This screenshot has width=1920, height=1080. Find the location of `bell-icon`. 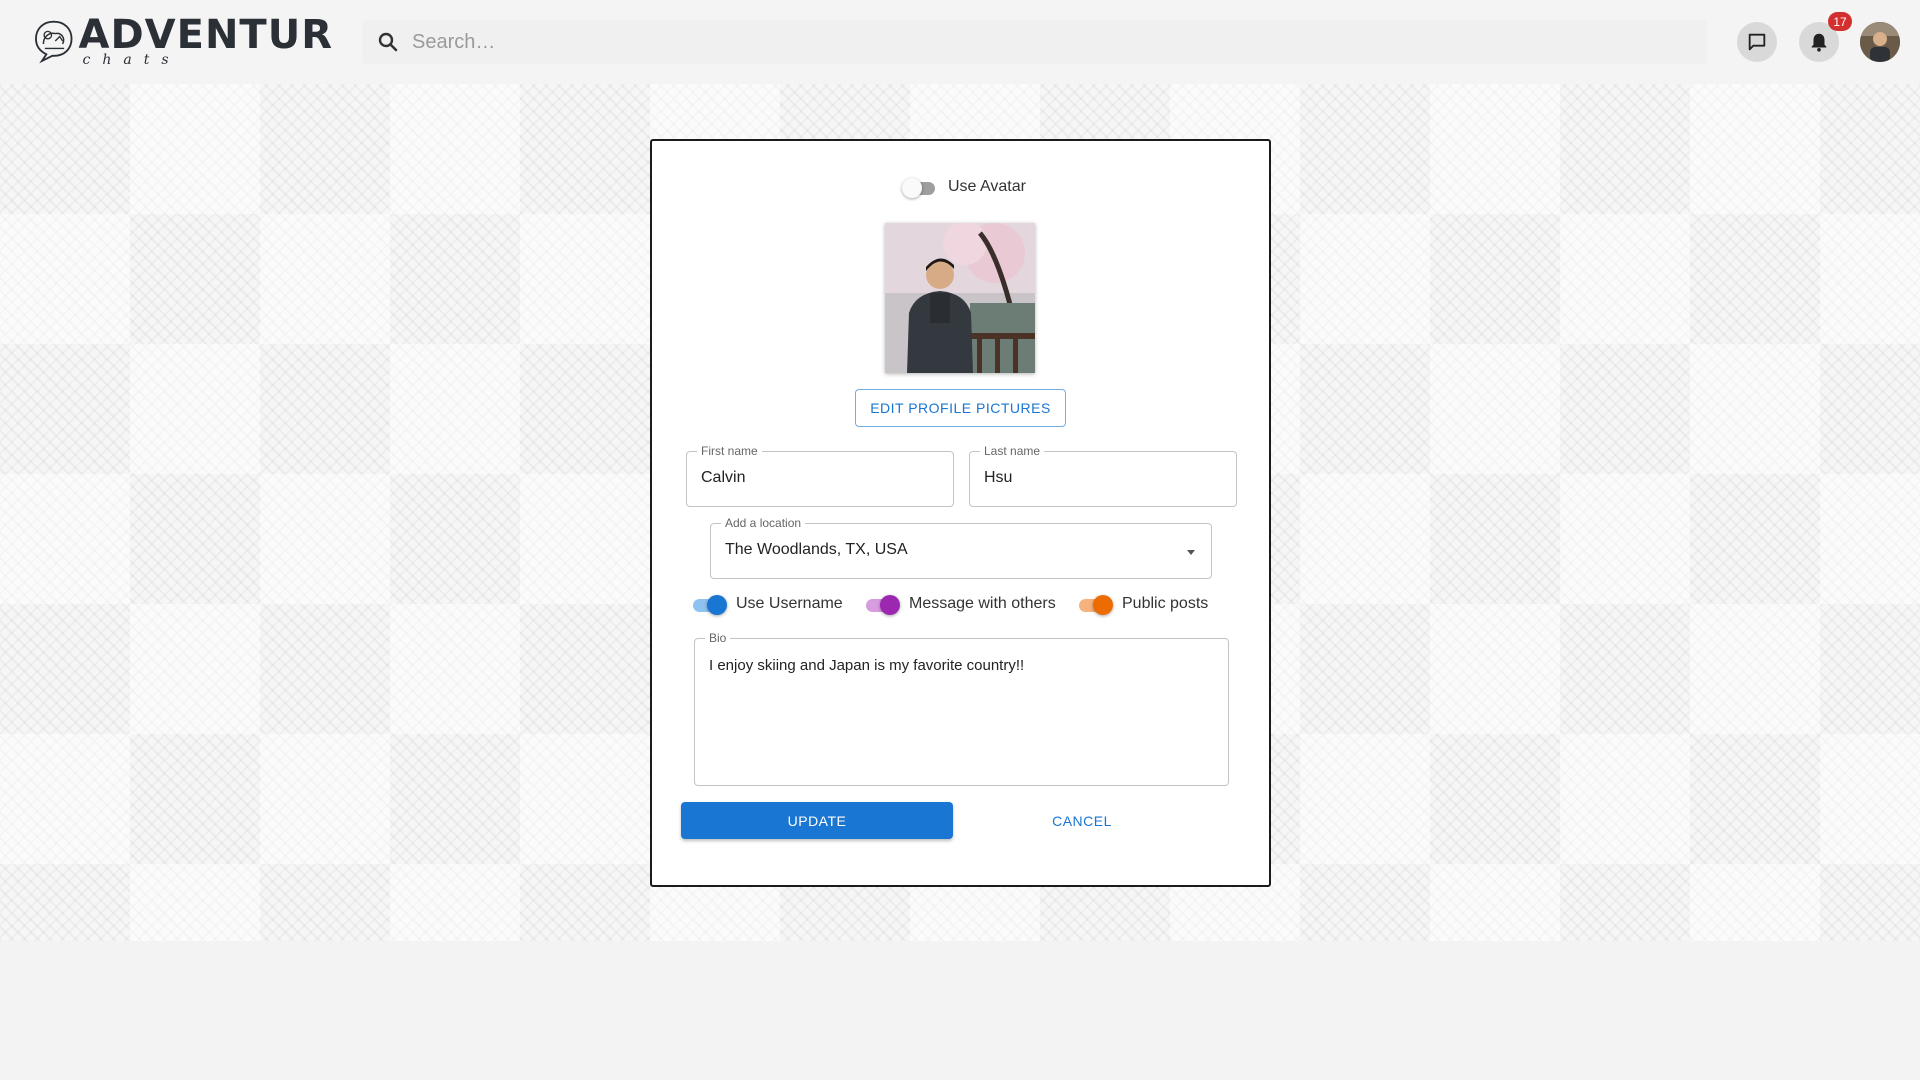

bell-icon is located at coordinates (1819, 42).